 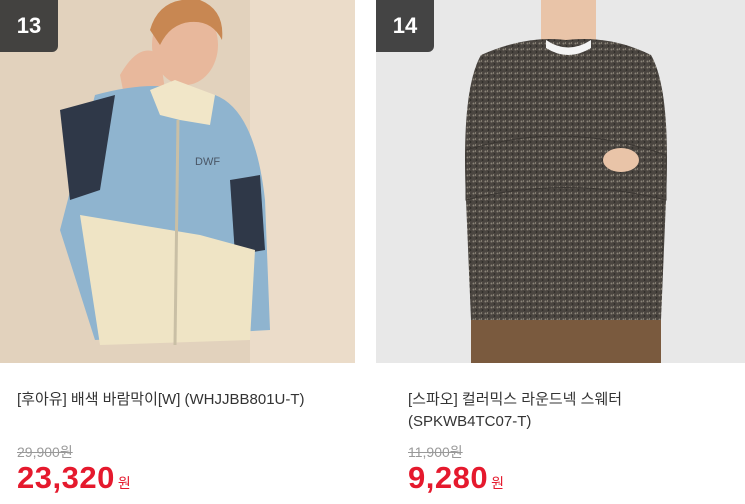 I want to click on product-title: [후아유] 배색 바람막이[W] (WHJJBB801U-T), so click(x=172, y=400).